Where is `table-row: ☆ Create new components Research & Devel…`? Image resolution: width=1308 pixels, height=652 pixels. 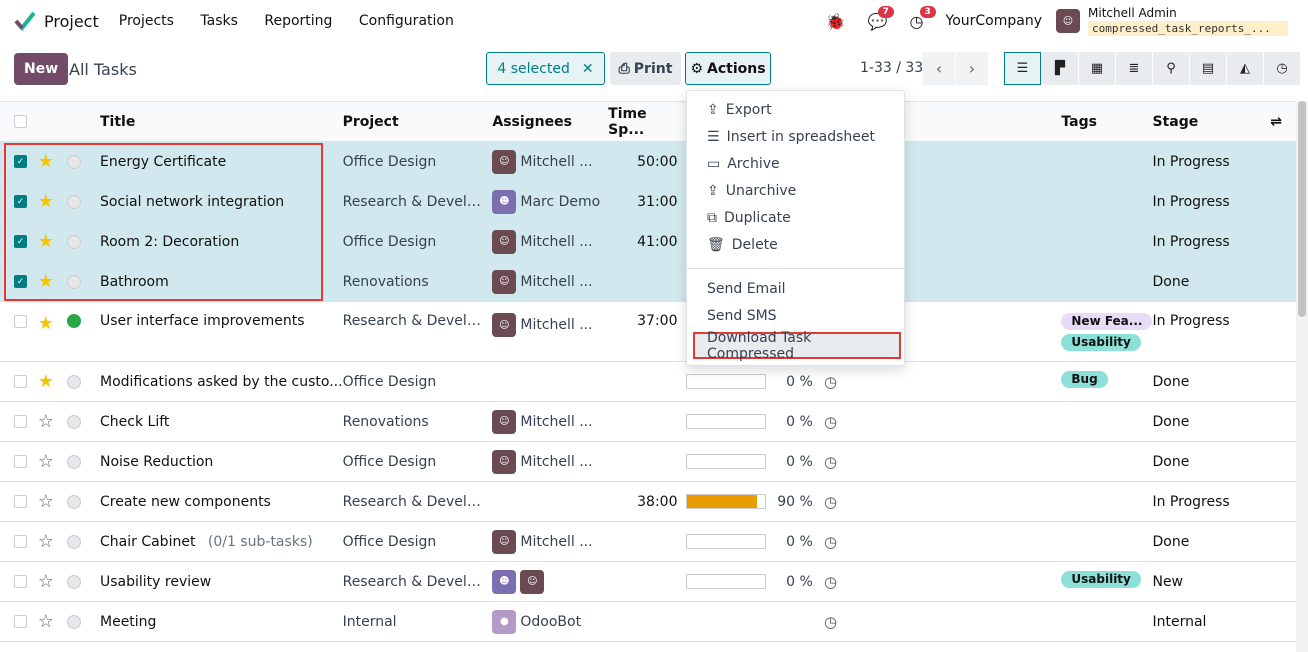
table-row: ☆ Create new components Research & Devel… is located at coordinates (648, 501).